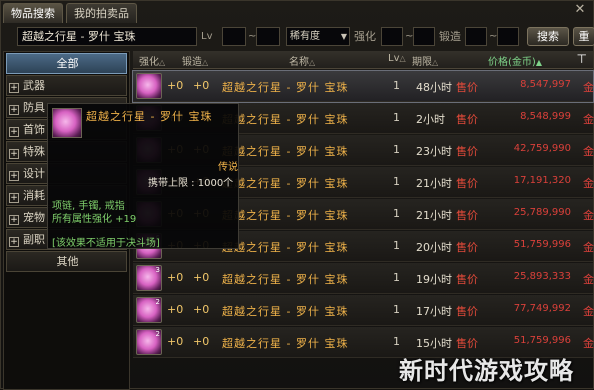 Image resolution: width=594 pixels, height=390 pixels. What do you see at coordinates (425, 60) in the screenshot?
I see `col-deadline: 期限△` at bounding box center [425, 60].